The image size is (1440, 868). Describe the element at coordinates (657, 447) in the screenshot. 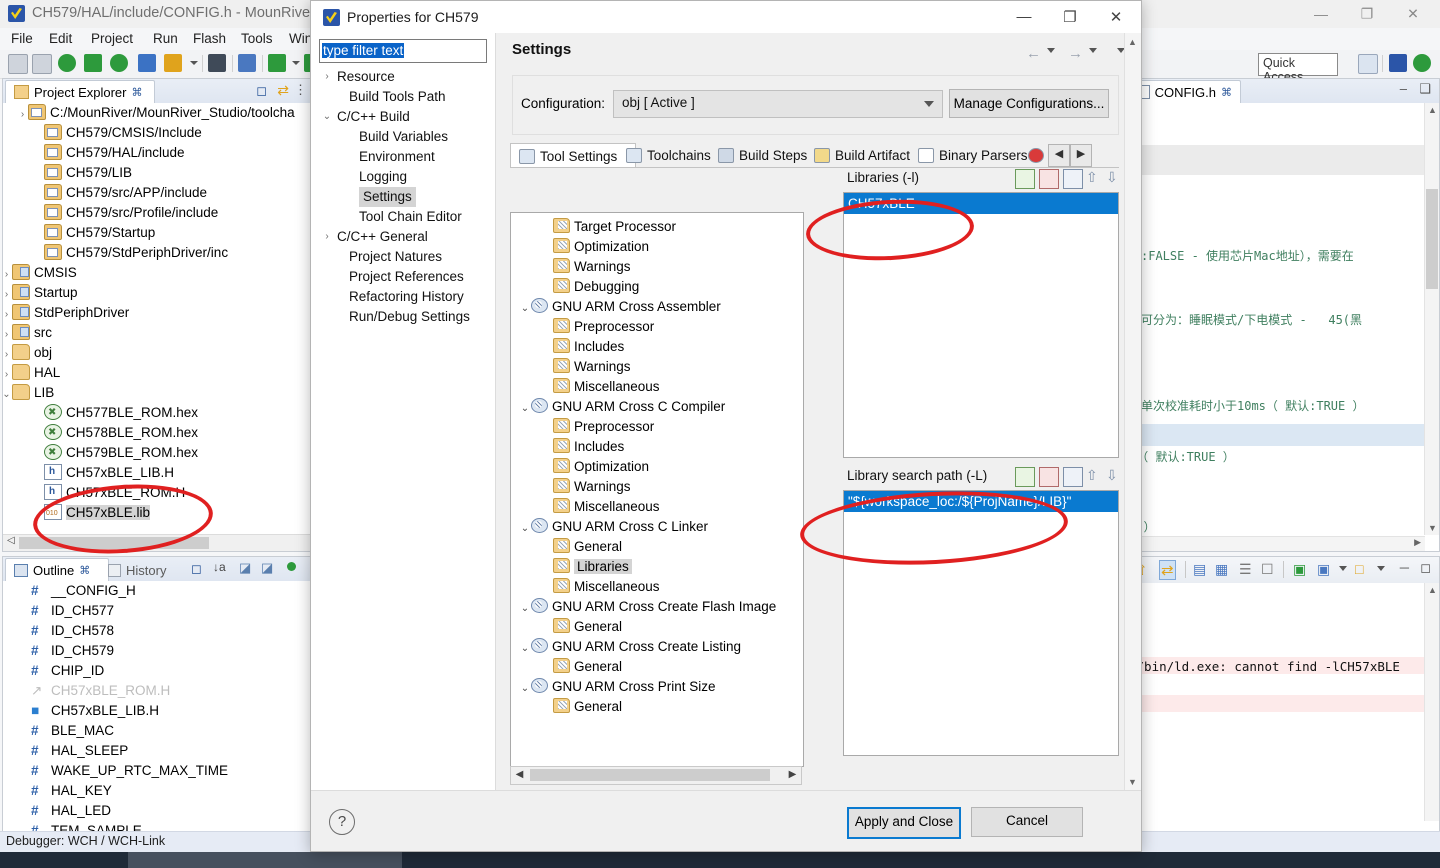

I see `tool-settings-tree-item: Includes` at that location.